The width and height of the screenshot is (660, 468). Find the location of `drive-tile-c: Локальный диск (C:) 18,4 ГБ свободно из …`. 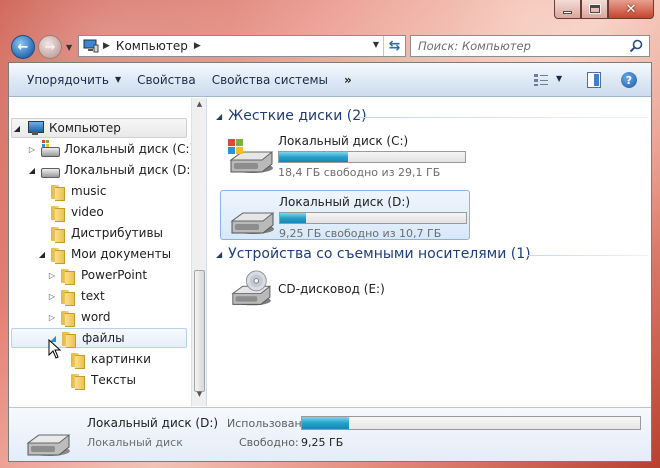

drive-tile-c: Локальный диск (C:) 18,4 ГБ свободно из … is located at coordinates (345, 155).